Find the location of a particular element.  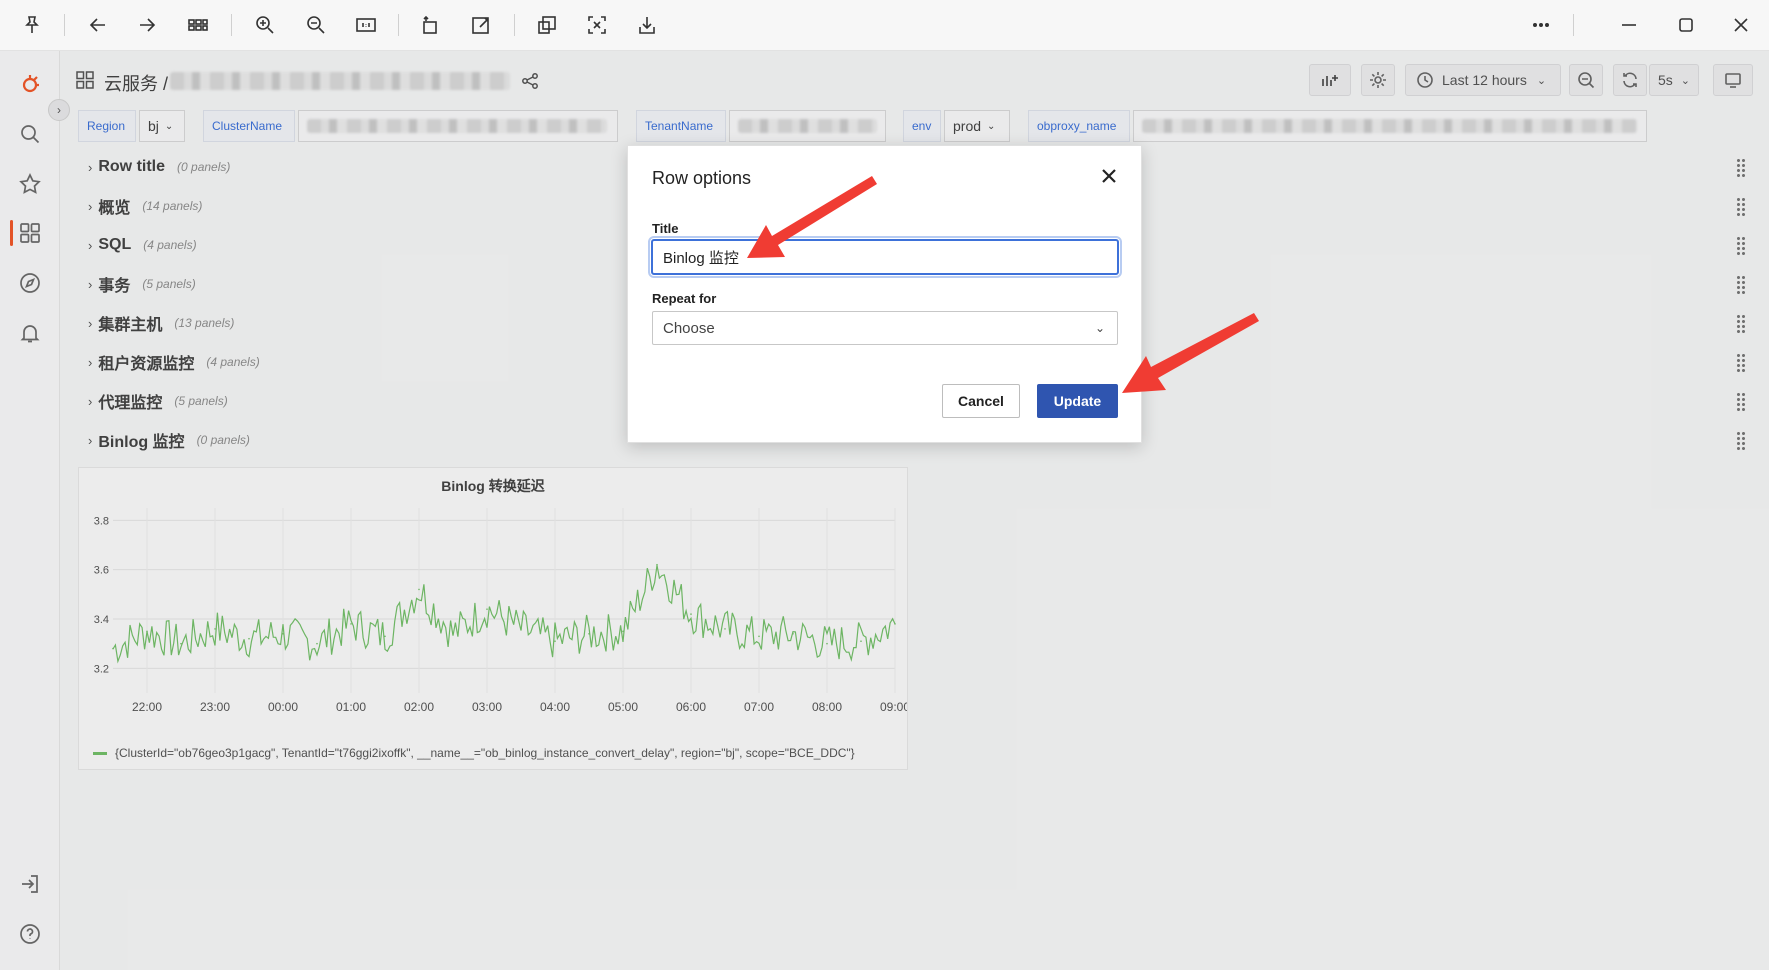

row-title-input is located at coordinates (885, 257).